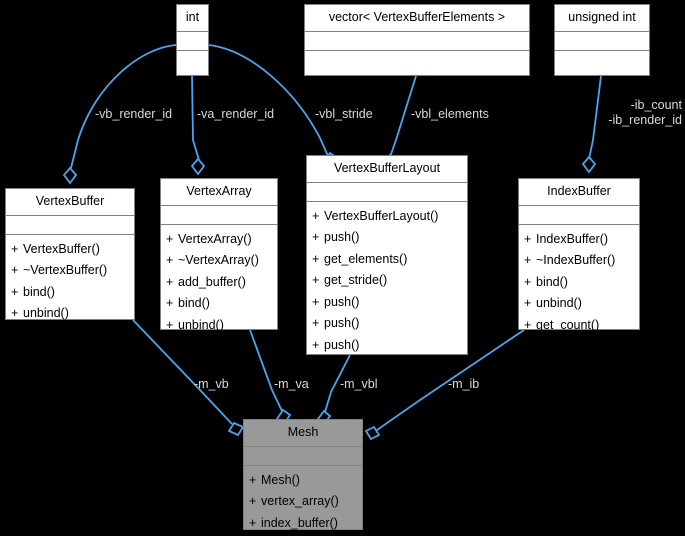  I want to click on node-indexbuffer-title: IndexBuffer, so click(579, 192).